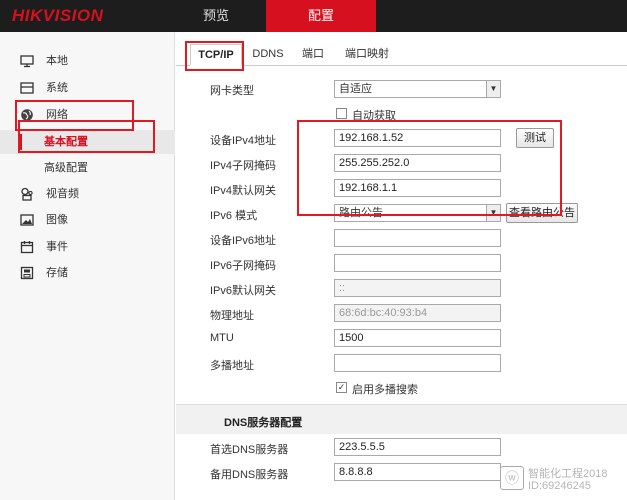 This screenshot has height=500, width=627. Describe the element at coordinates (27, 61) in the screenshot. I see `monitor-icon` at that location.